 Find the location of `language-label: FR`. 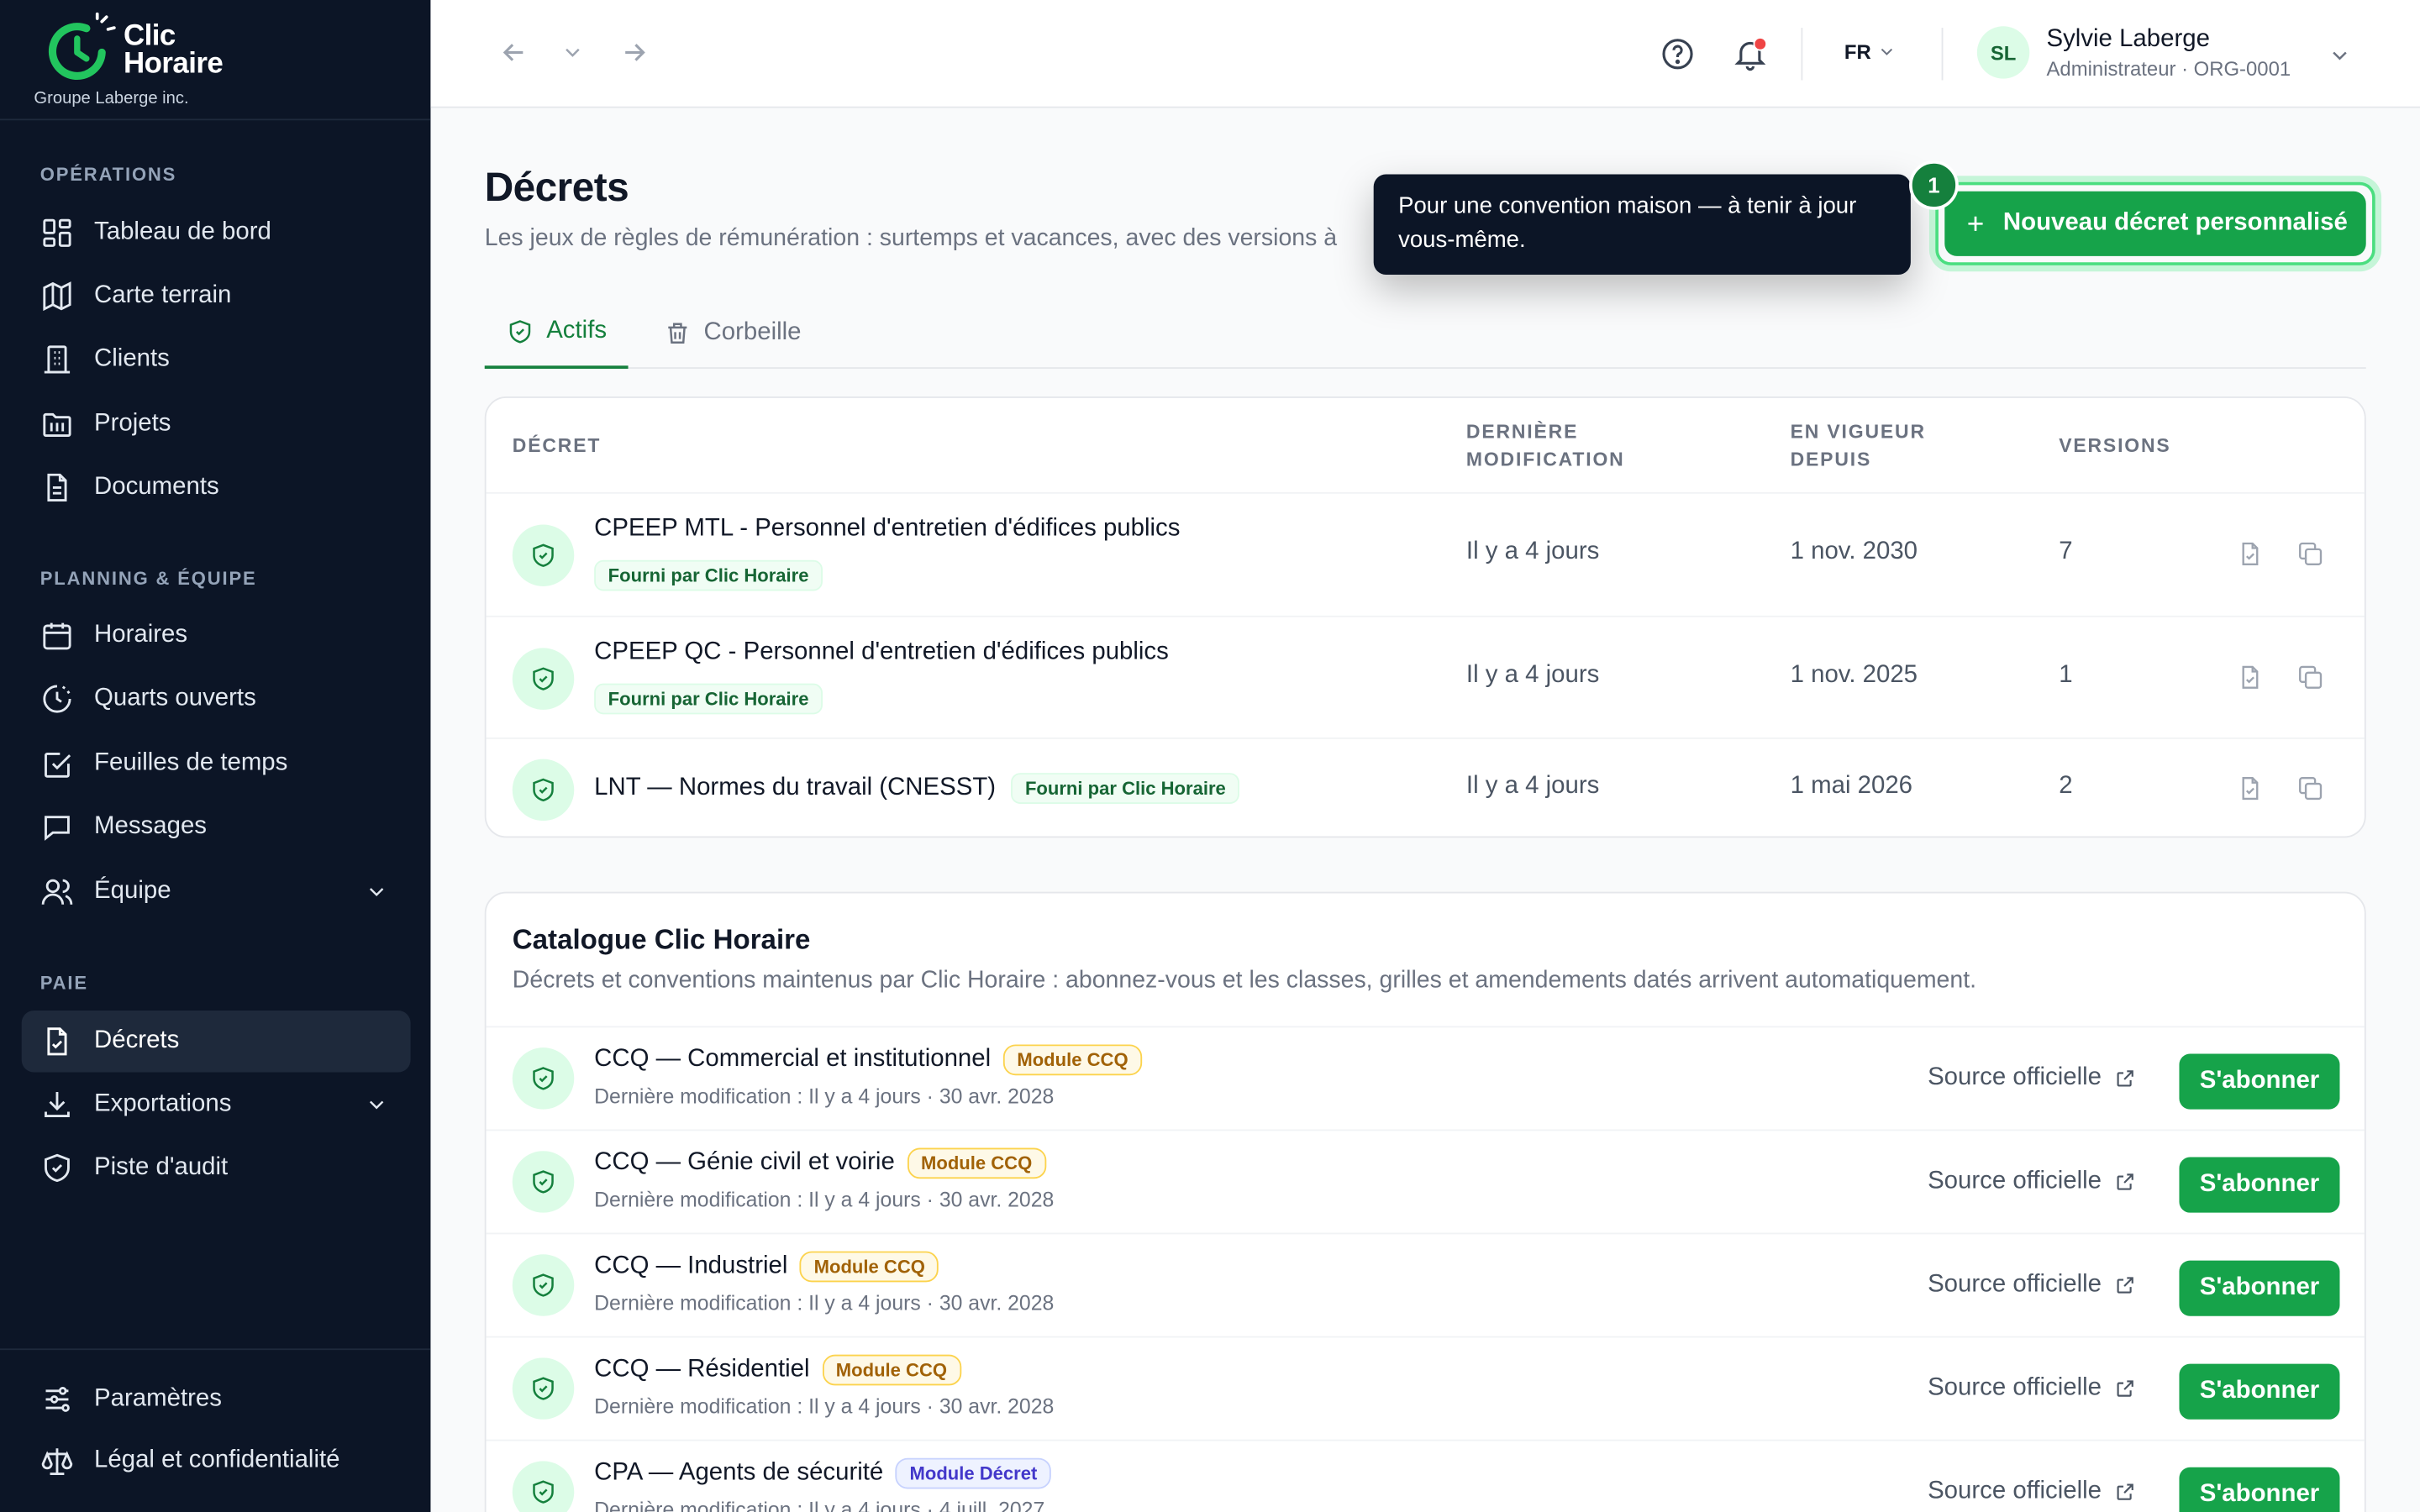

language-label: FR is located at coordinates (1858, 51).